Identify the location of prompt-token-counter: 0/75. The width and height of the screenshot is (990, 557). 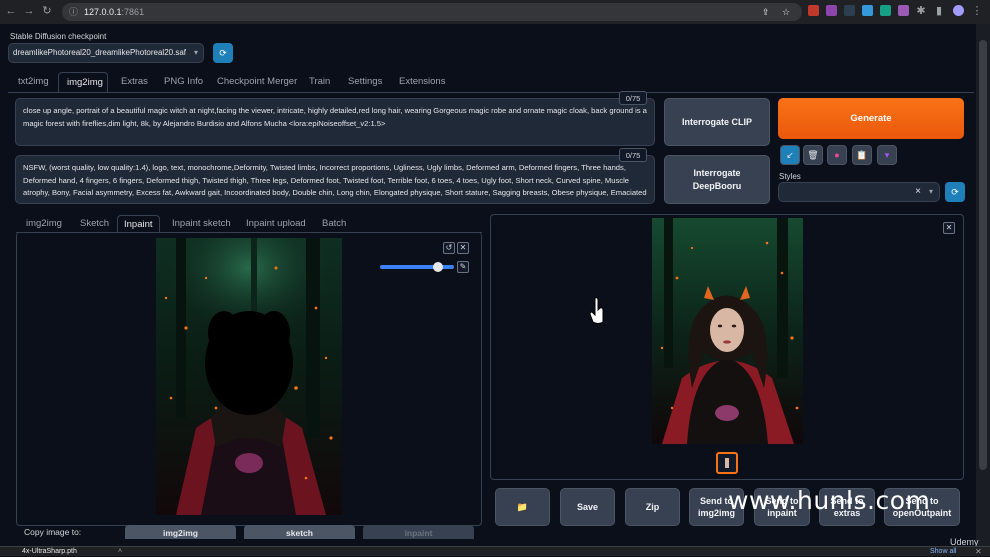
(633, 98).